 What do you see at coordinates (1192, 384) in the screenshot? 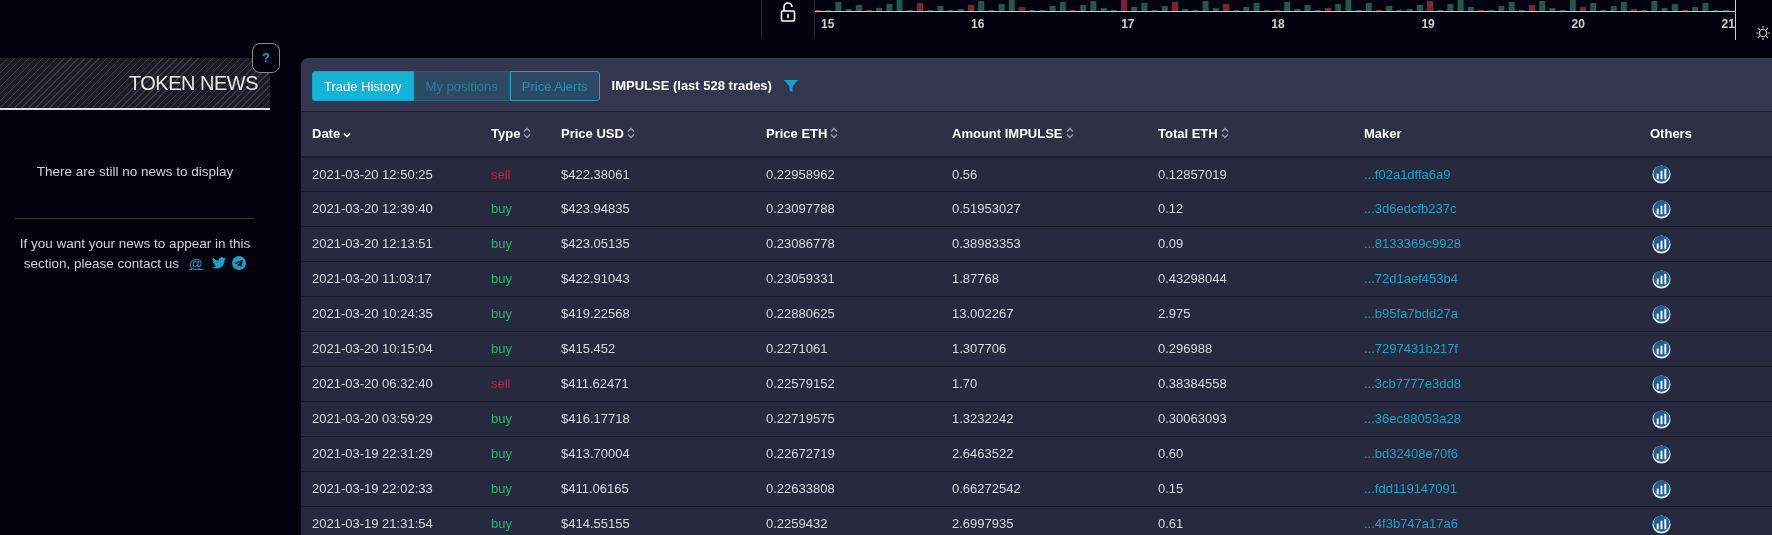
I see `table-cell: 0.38384558` at bounding box center [1192, 384].